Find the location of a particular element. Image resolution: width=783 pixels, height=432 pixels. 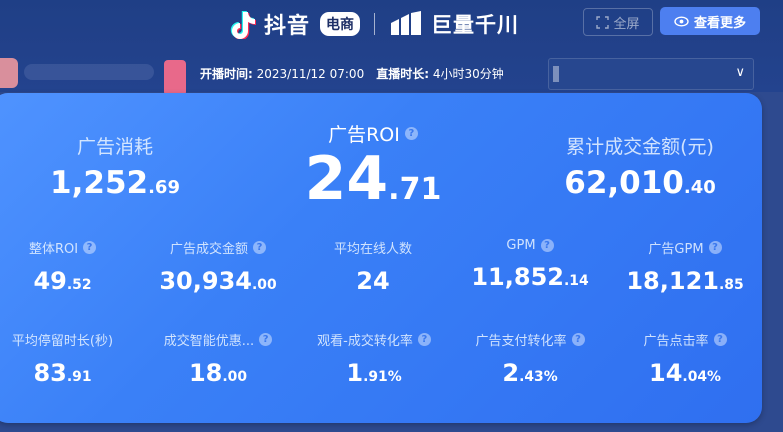

avg-online-value: 24 is located at coordinates (373, 281).